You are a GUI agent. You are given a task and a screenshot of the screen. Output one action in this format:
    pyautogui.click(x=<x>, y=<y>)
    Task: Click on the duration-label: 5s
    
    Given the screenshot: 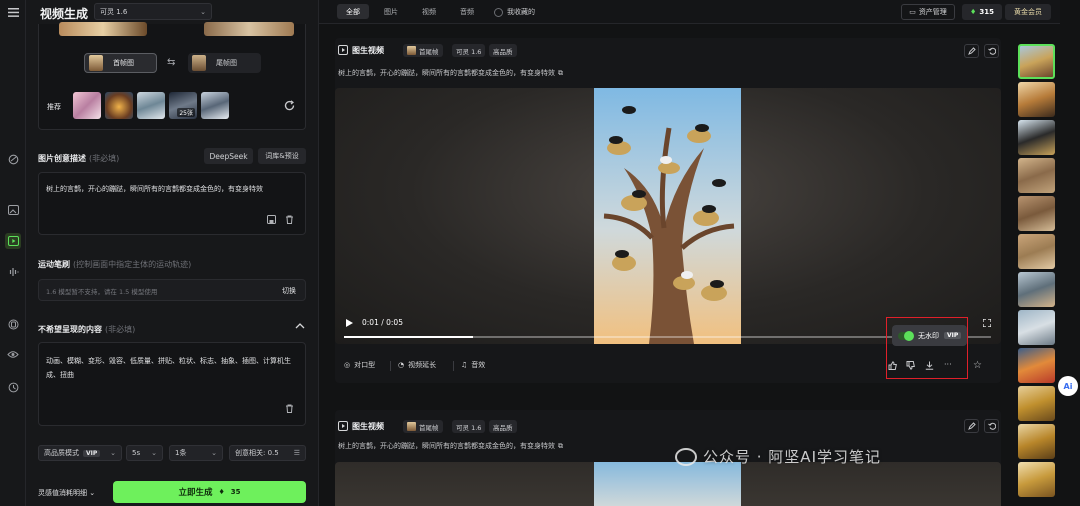 What is the action you would take?
    pyautogui.click(x=136, y=453)
    